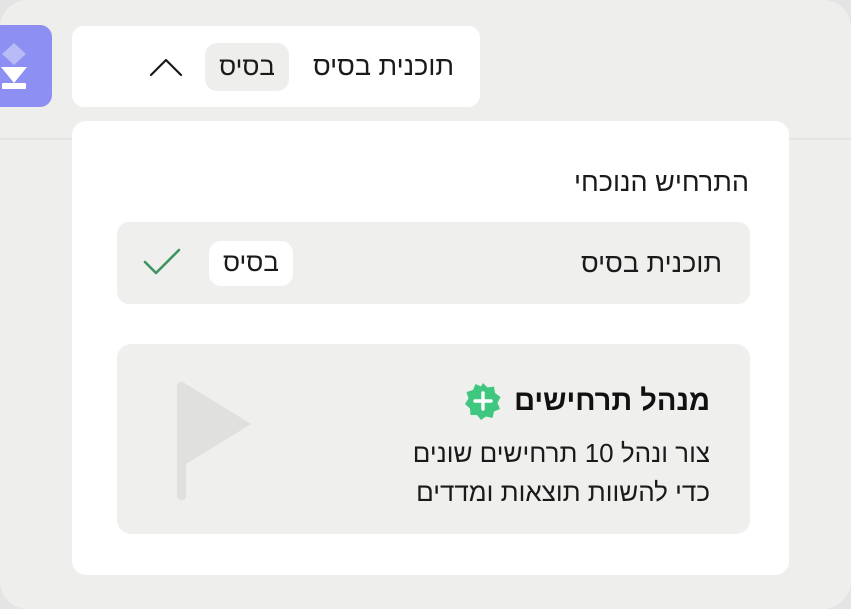  Describe the element at coordinates (215, 444) in the screenshot. I see `flag-icon` at that location.